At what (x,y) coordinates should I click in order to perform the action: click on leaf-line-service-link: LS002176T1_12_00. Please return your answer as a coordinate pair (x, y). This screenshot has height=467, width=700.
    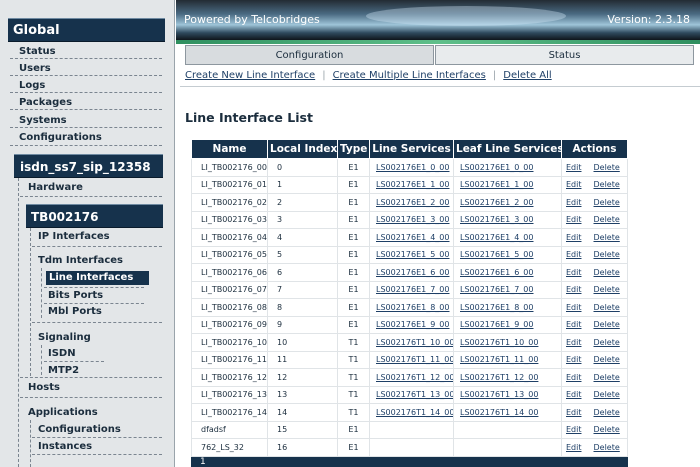
    Looking at the image, I should click on (499, 377).